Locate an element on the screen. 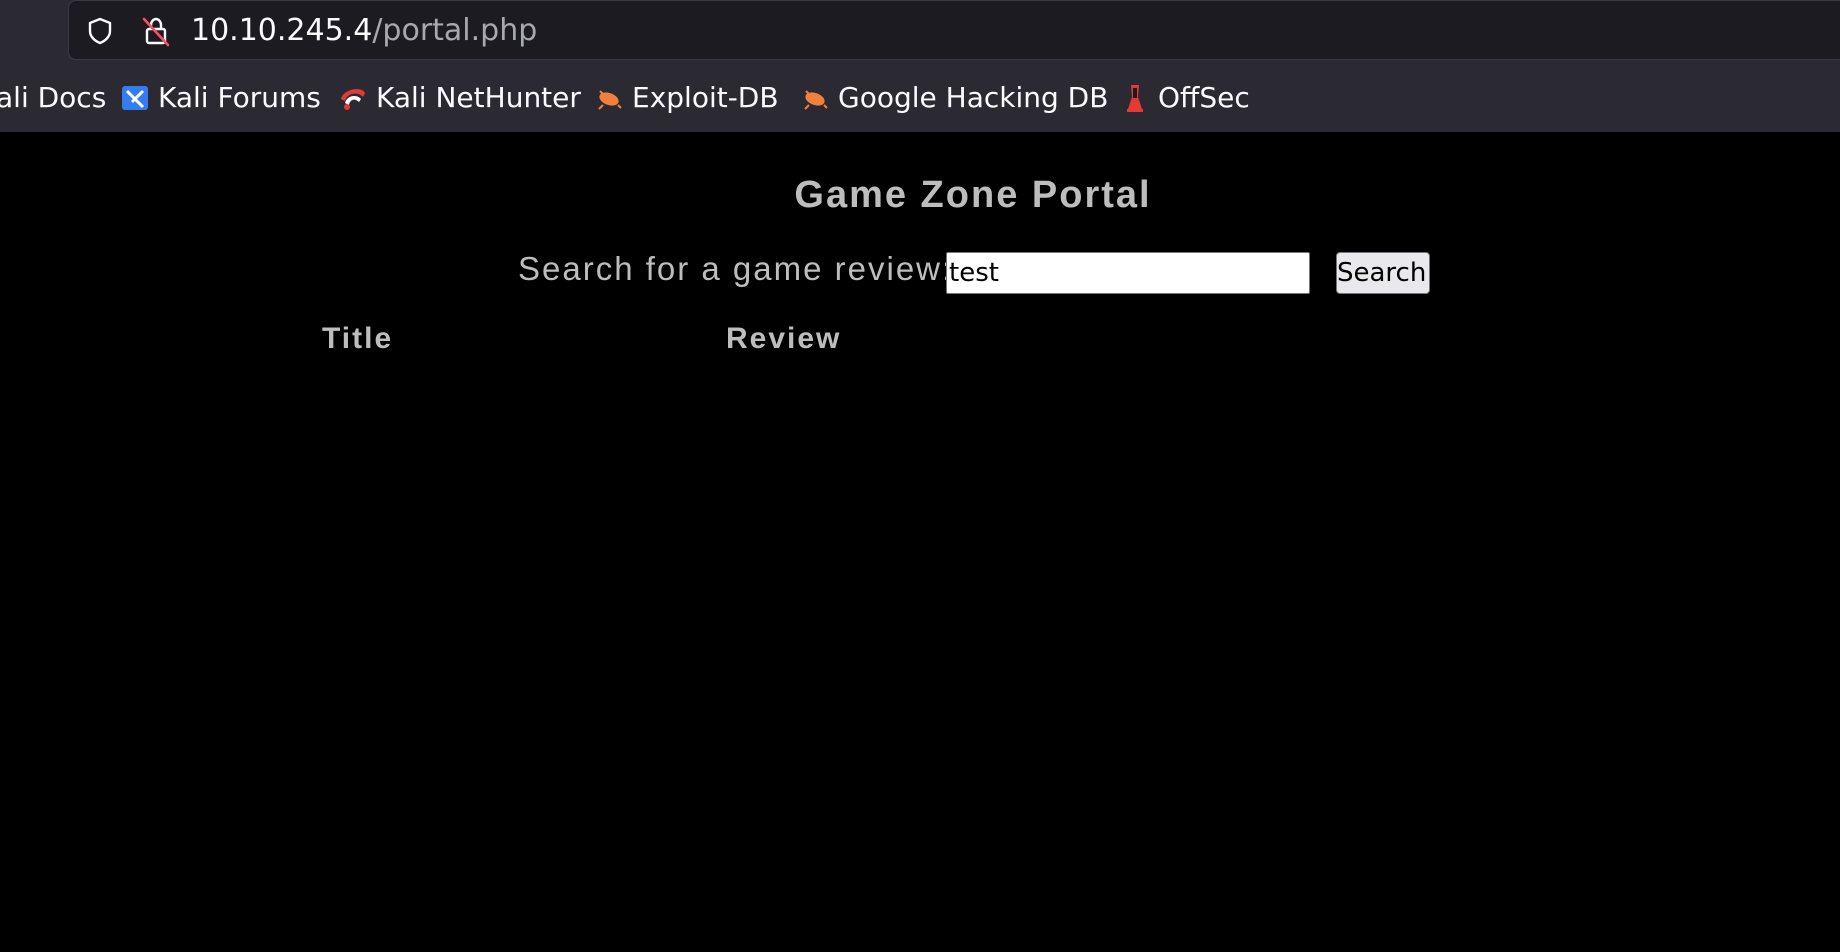  bookmark-label: Google Hacking DB is located at coordinates (973, 97).